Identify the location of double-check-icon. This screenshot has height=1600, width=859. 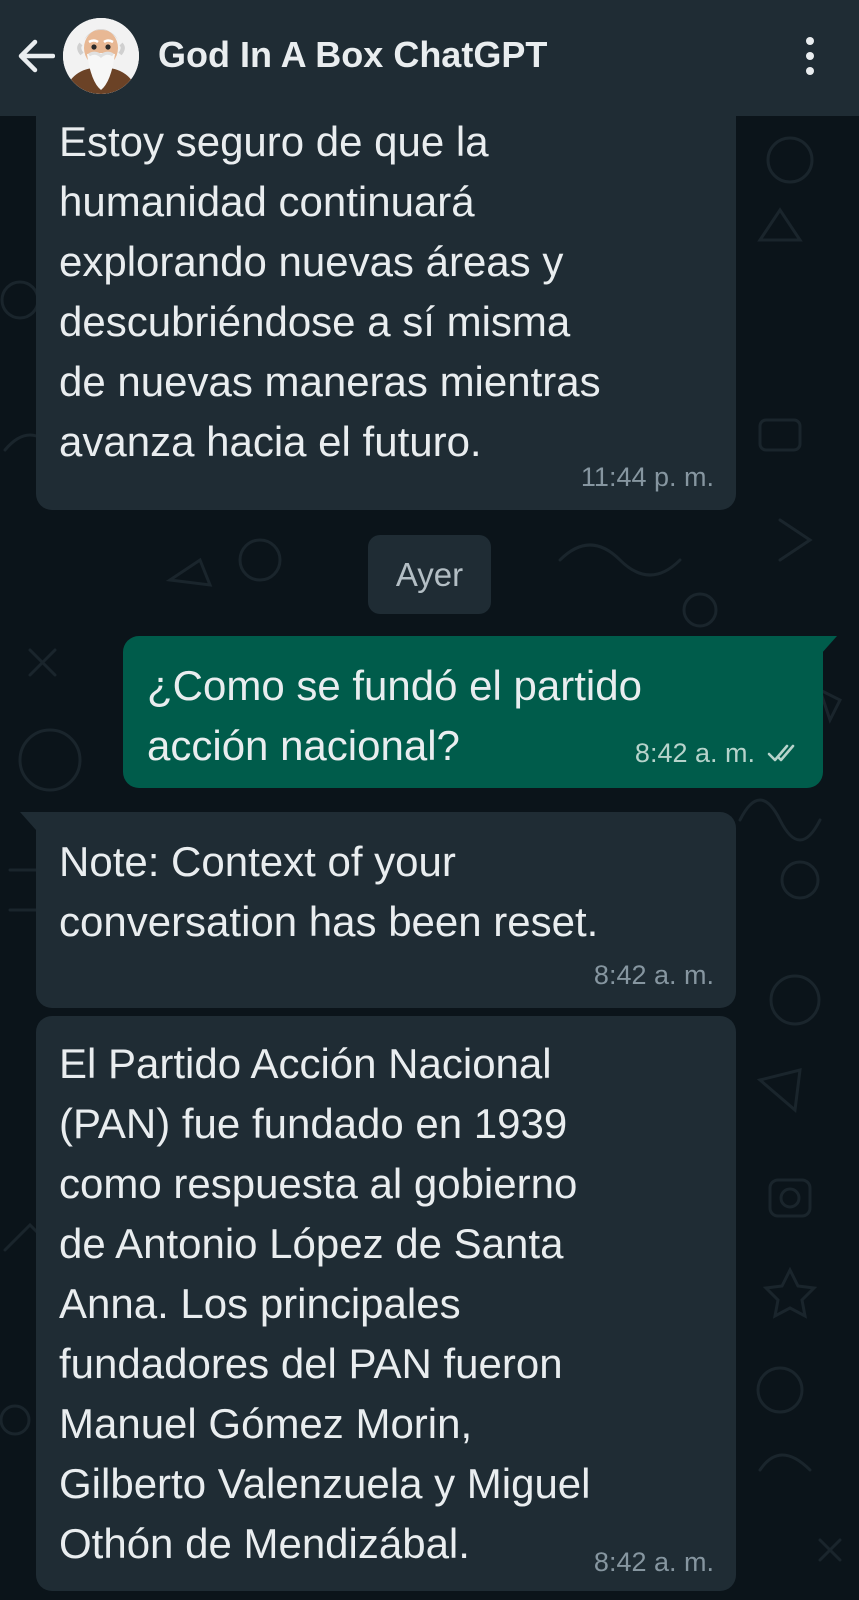
(781, 753).